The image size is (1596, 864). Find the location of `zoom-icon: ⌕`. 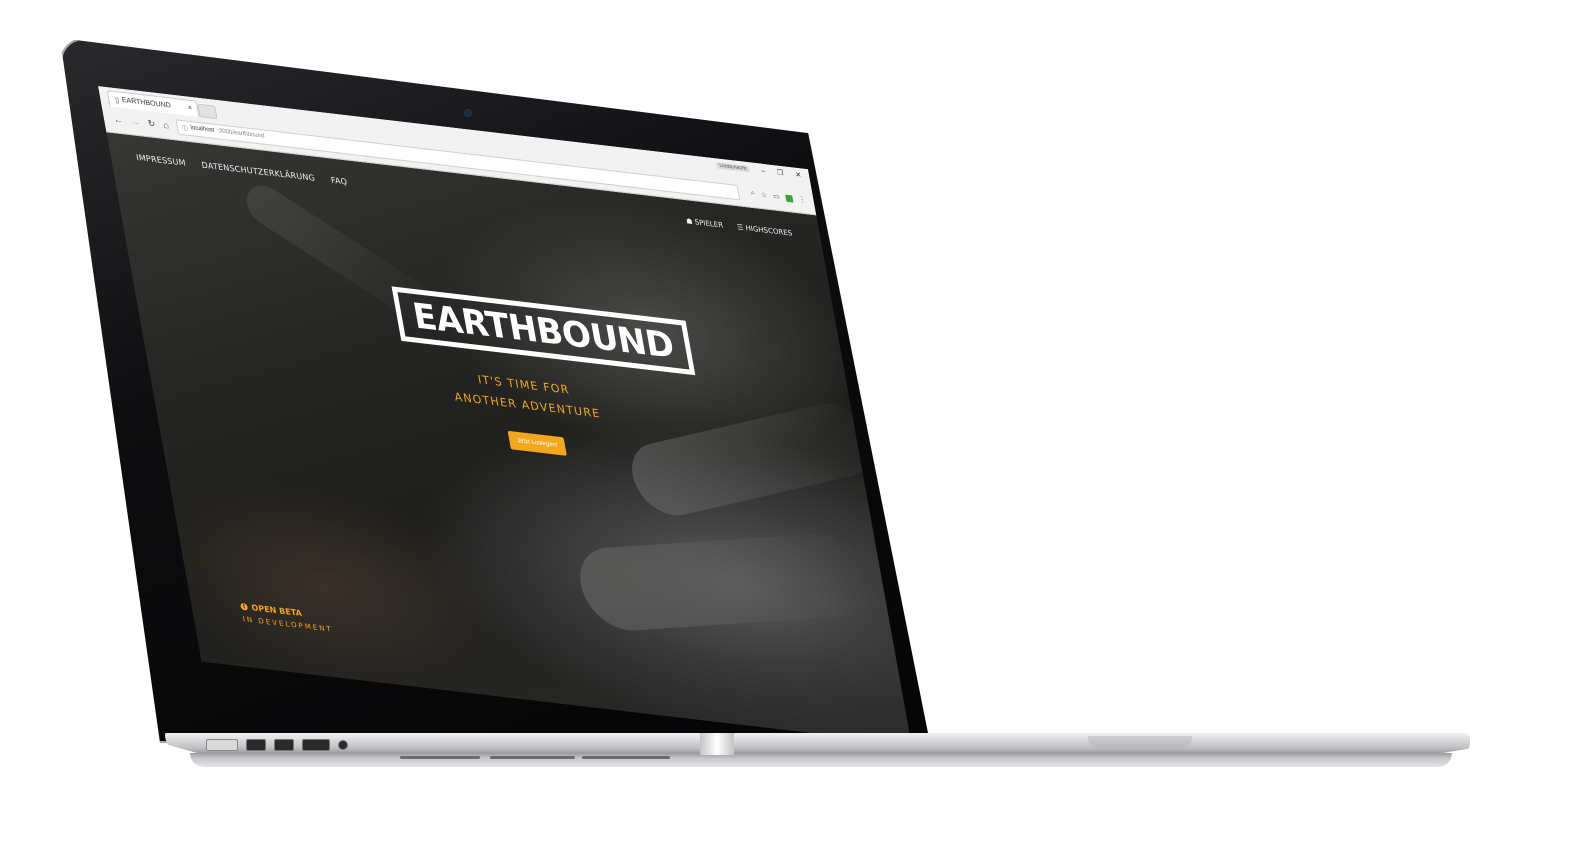

zoom-icon: ⌕ is located at coordinates (752, 193).